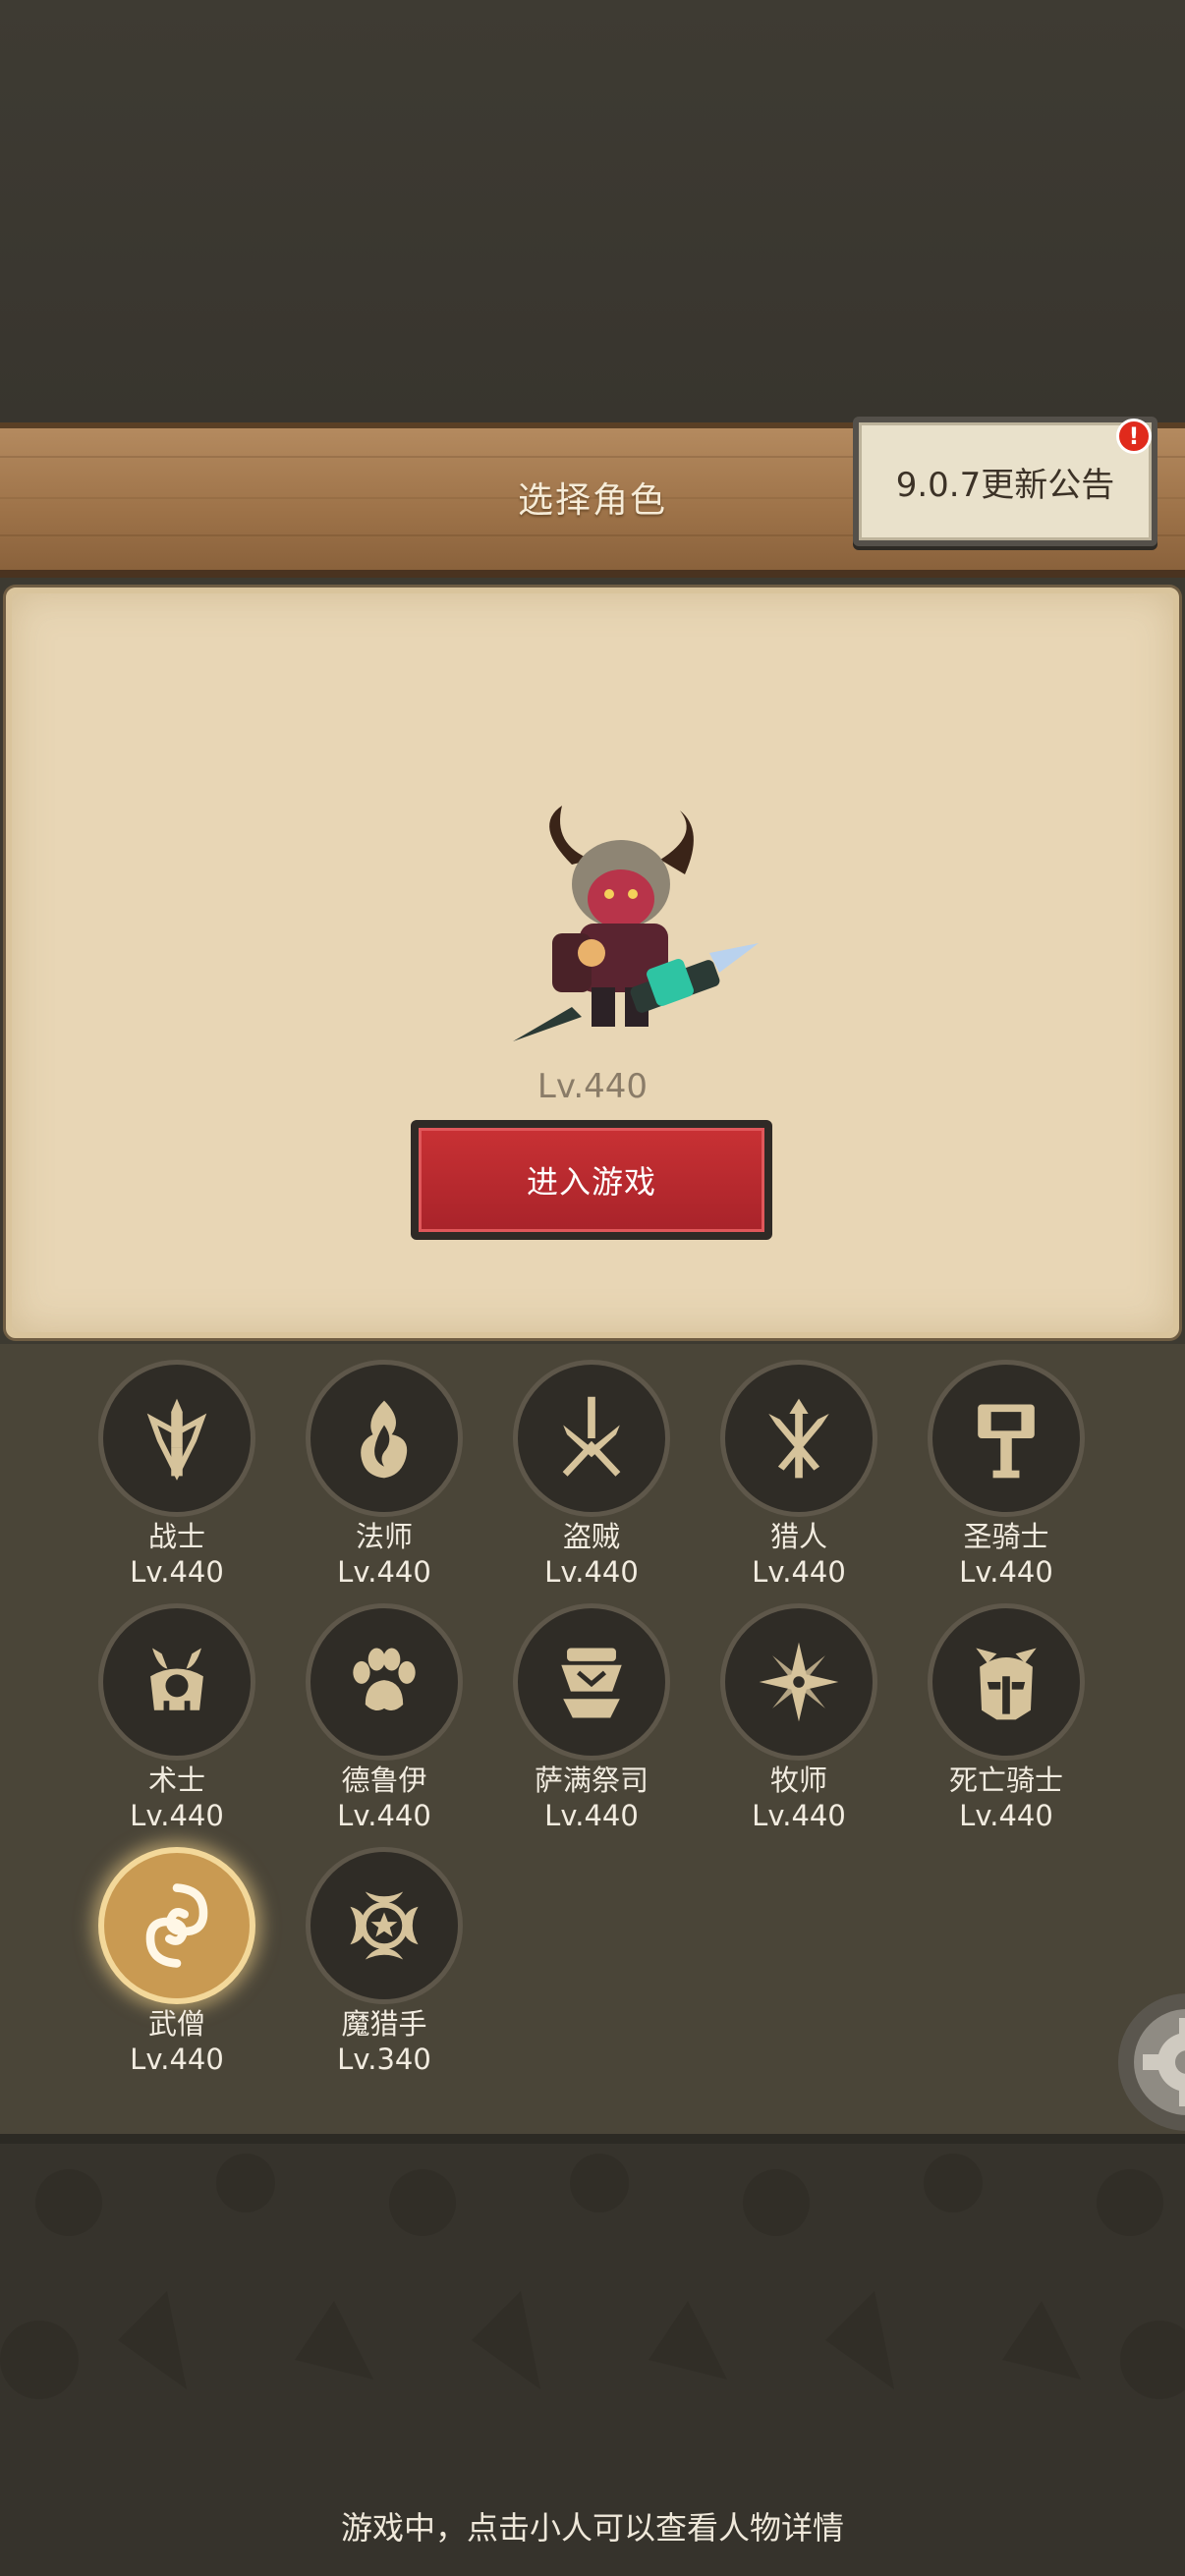 The height and width of the screenshot is (2576, 1185). I want to click on class-name: 术士, so click(176, 1780).